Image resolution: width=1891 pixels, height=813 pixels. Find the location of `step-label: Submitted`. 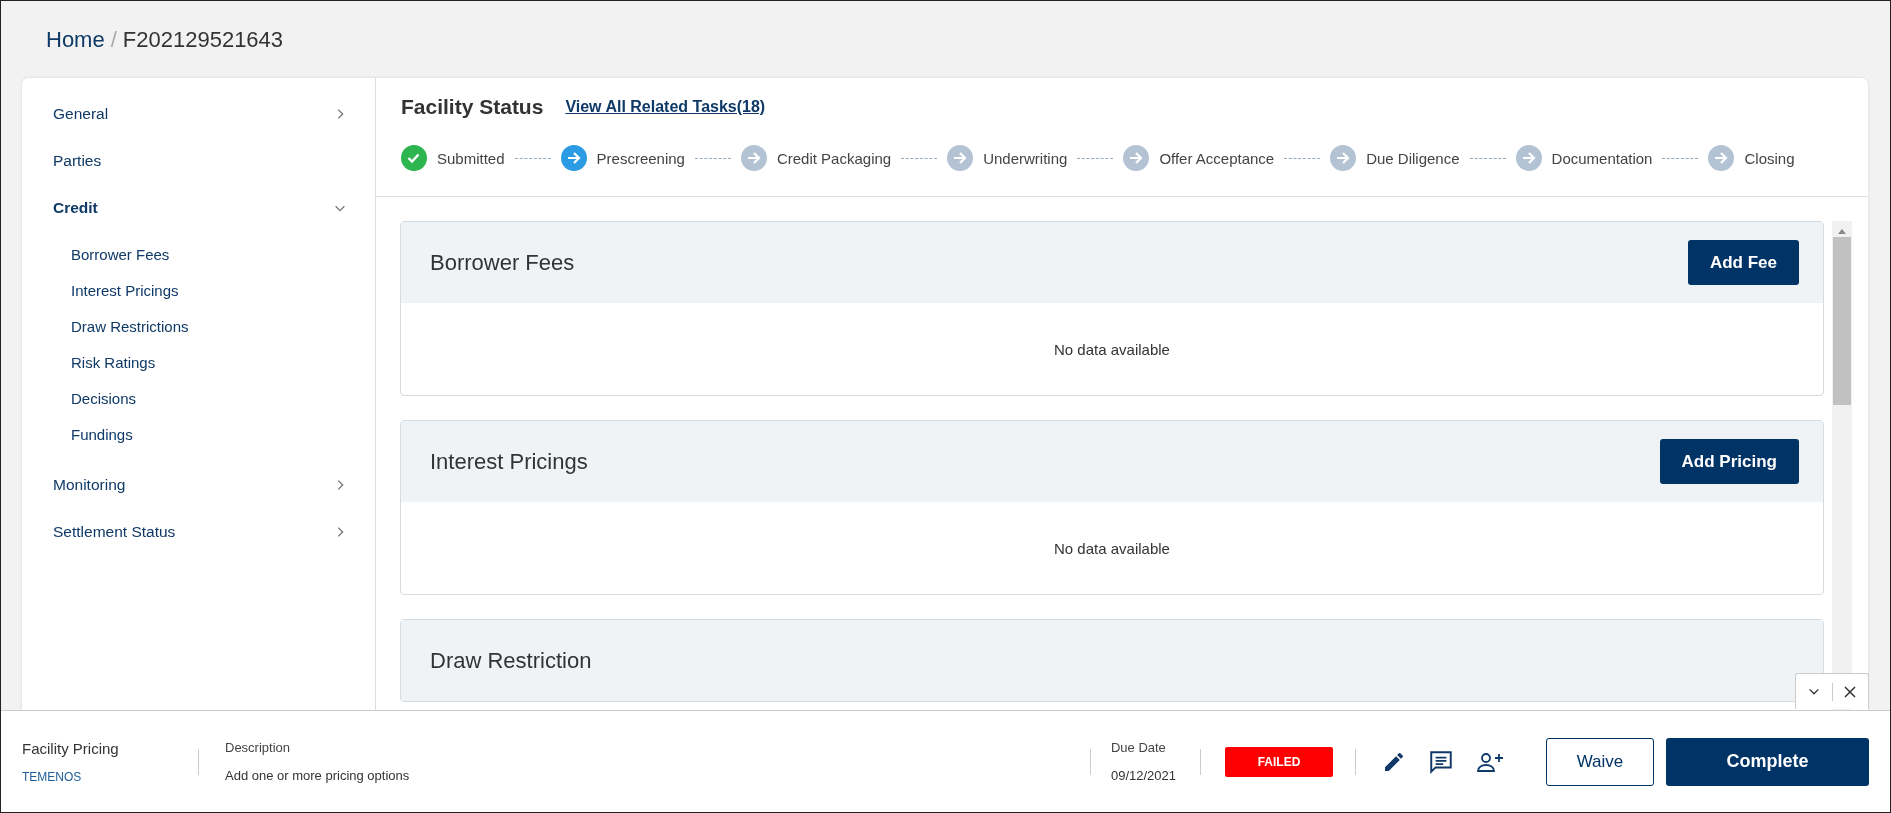

step-label: Submitted is located at coordinates (471, 158).